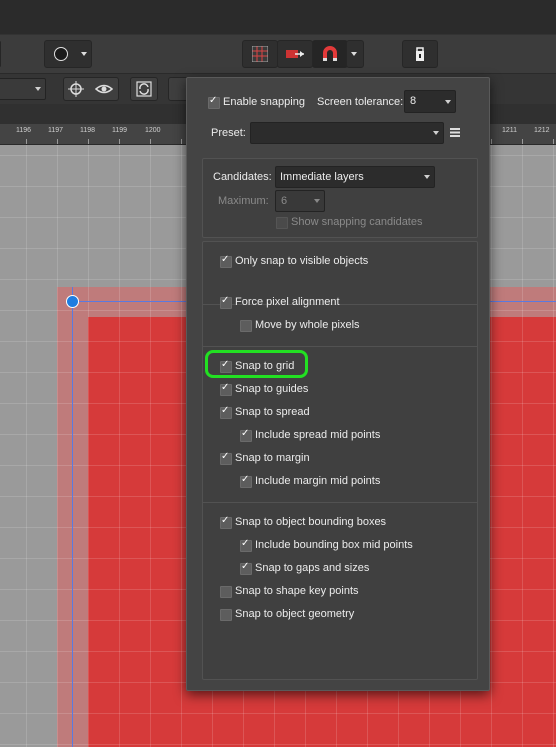 The height and width of the screenshot is (747, 556). Describe the element at coordinates (72, 301) in the screenshot. I see `selection-handle` at that location.